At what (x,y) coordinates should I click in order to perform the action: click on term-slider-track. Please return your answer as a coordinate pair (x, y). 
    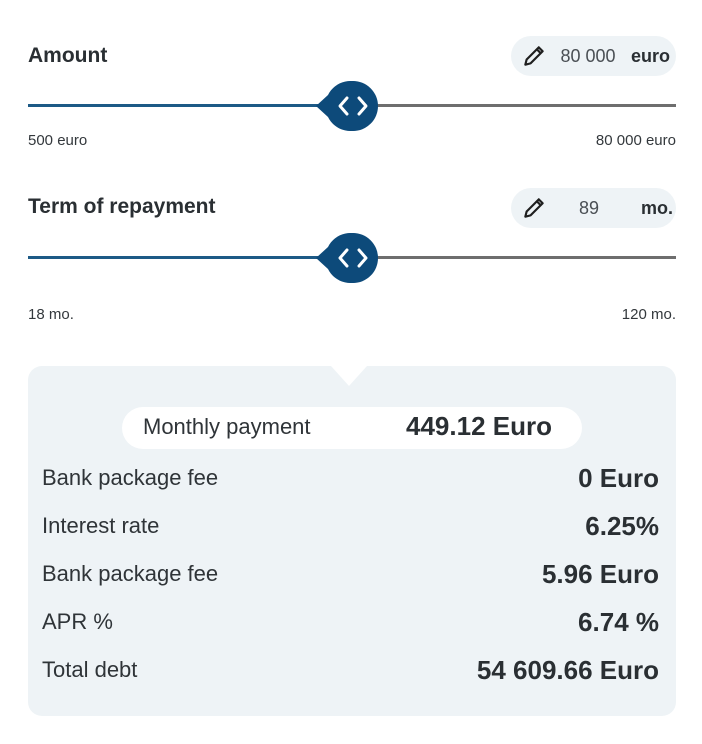
    Looking at the image, I should click on (523, 257).